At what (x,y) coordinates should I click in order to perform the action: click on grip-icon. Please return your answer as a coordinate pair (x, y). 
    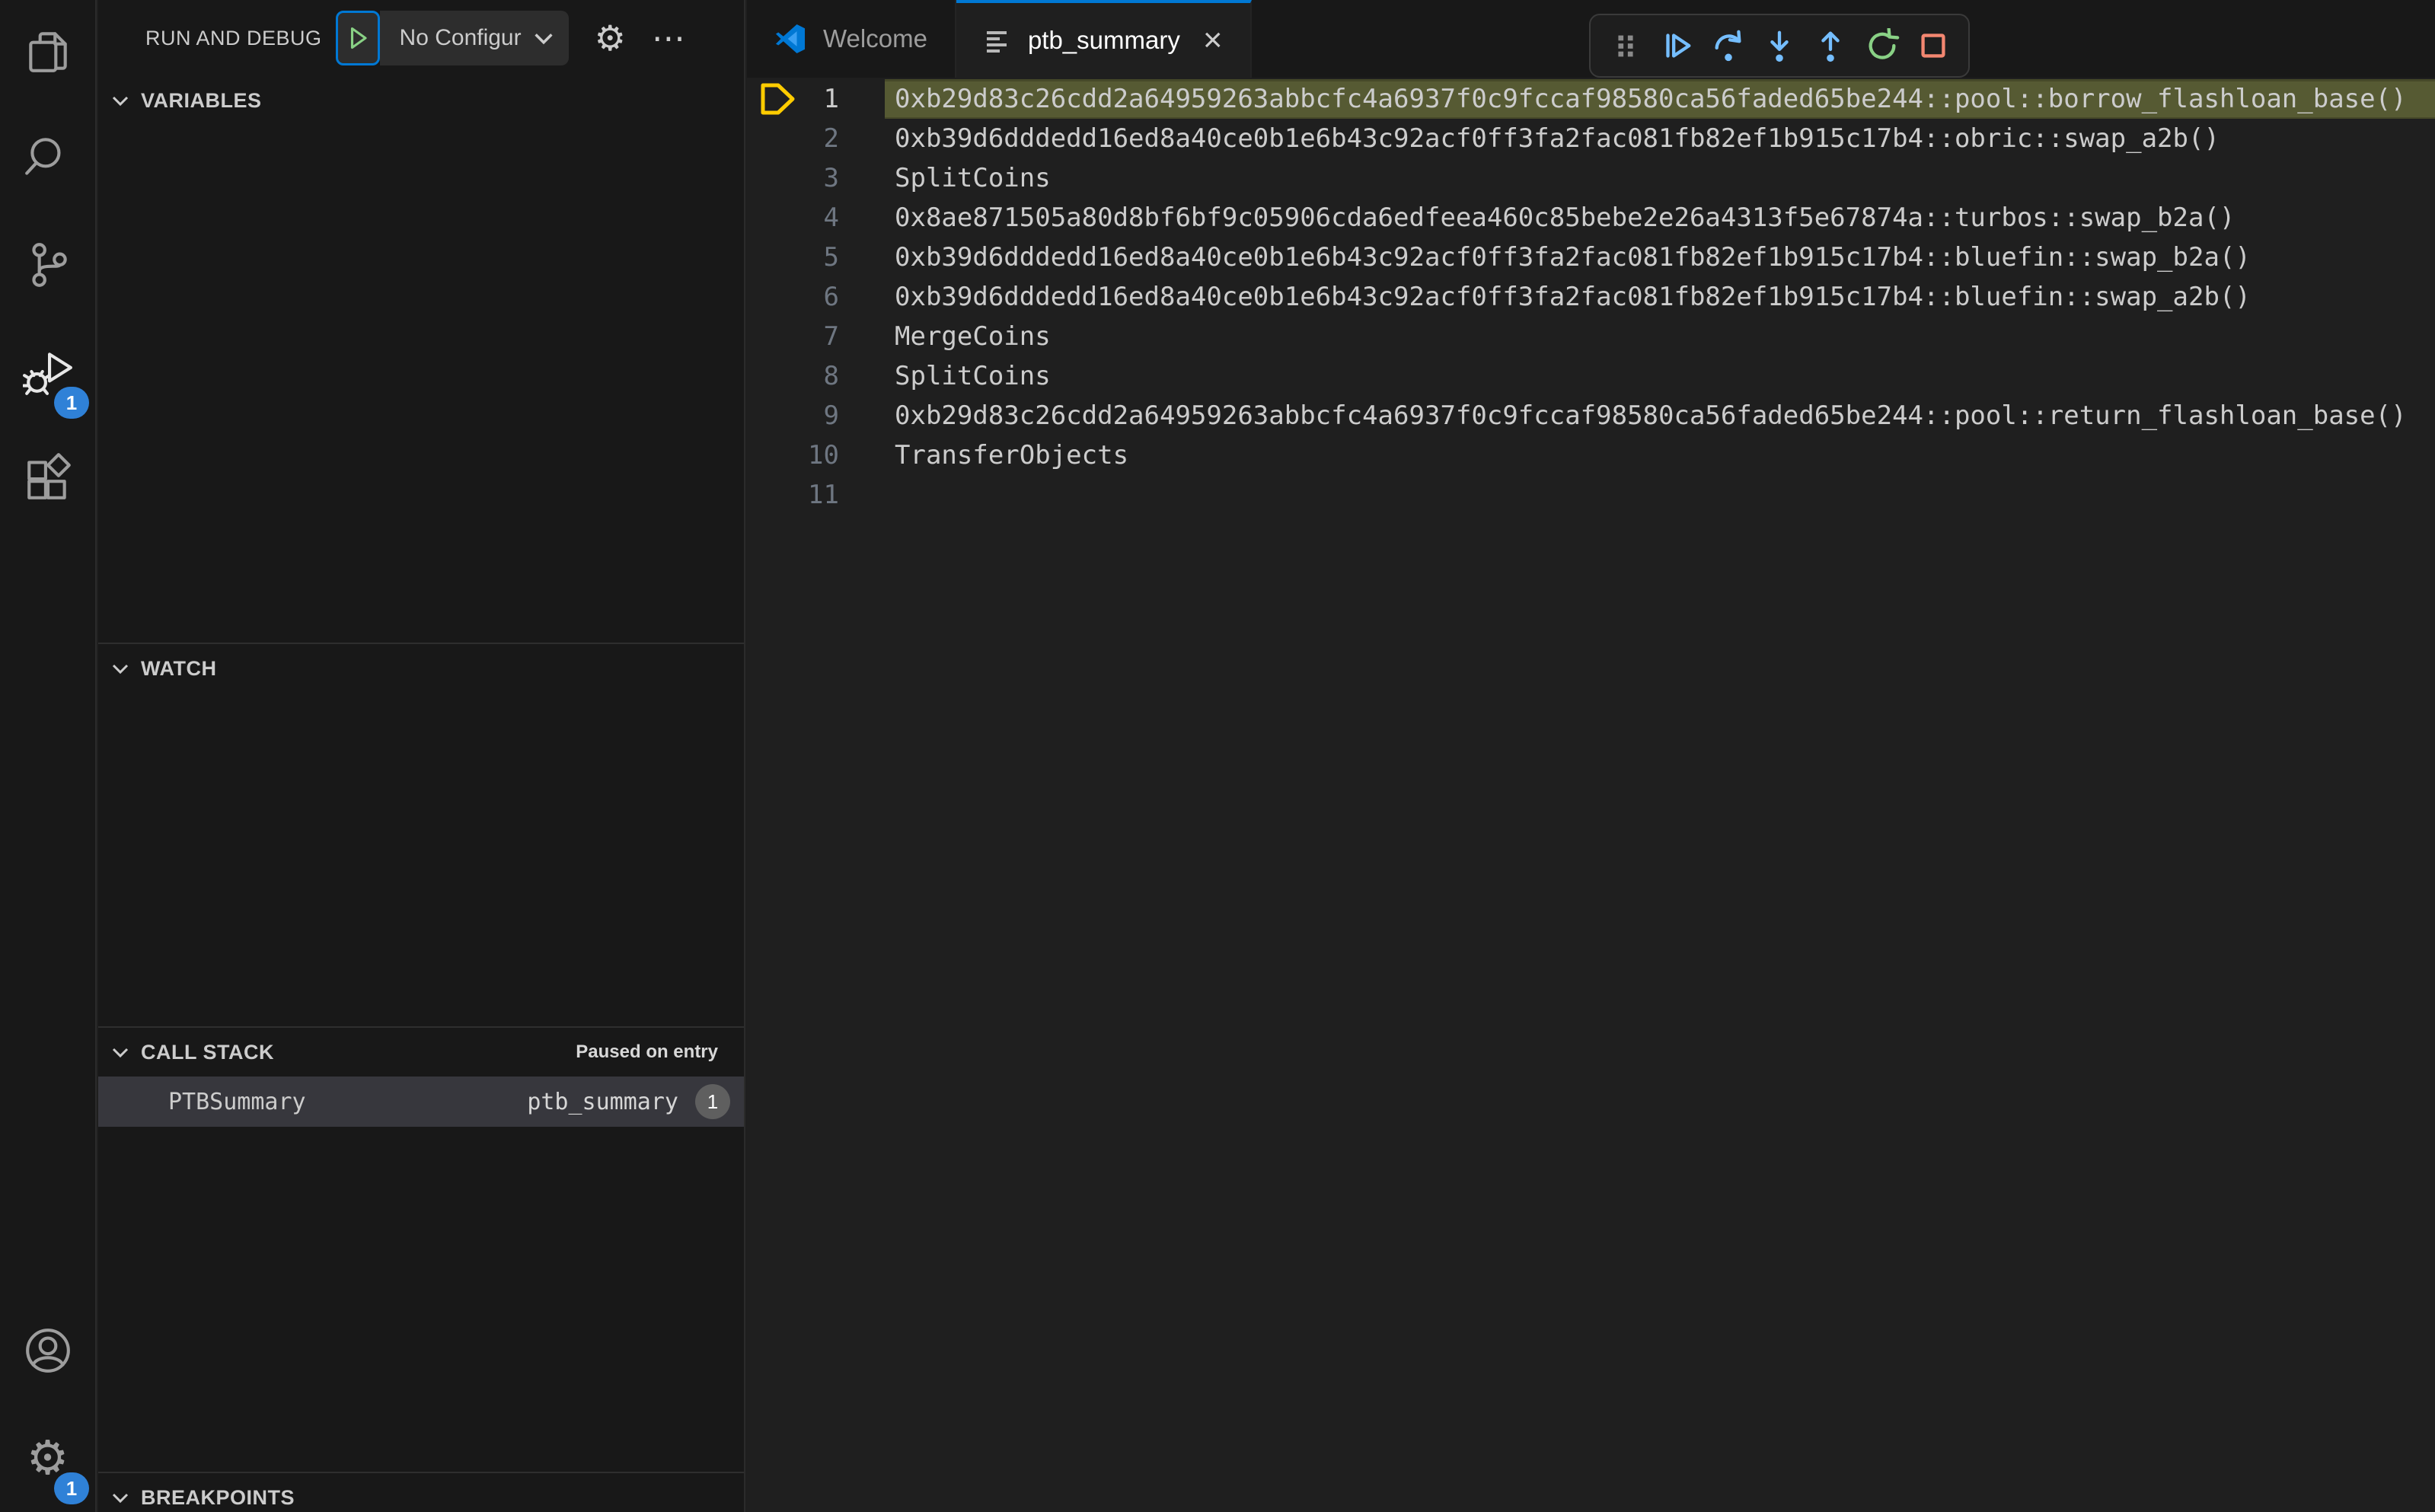
    Looking at the image, I should click on (1625, 46).